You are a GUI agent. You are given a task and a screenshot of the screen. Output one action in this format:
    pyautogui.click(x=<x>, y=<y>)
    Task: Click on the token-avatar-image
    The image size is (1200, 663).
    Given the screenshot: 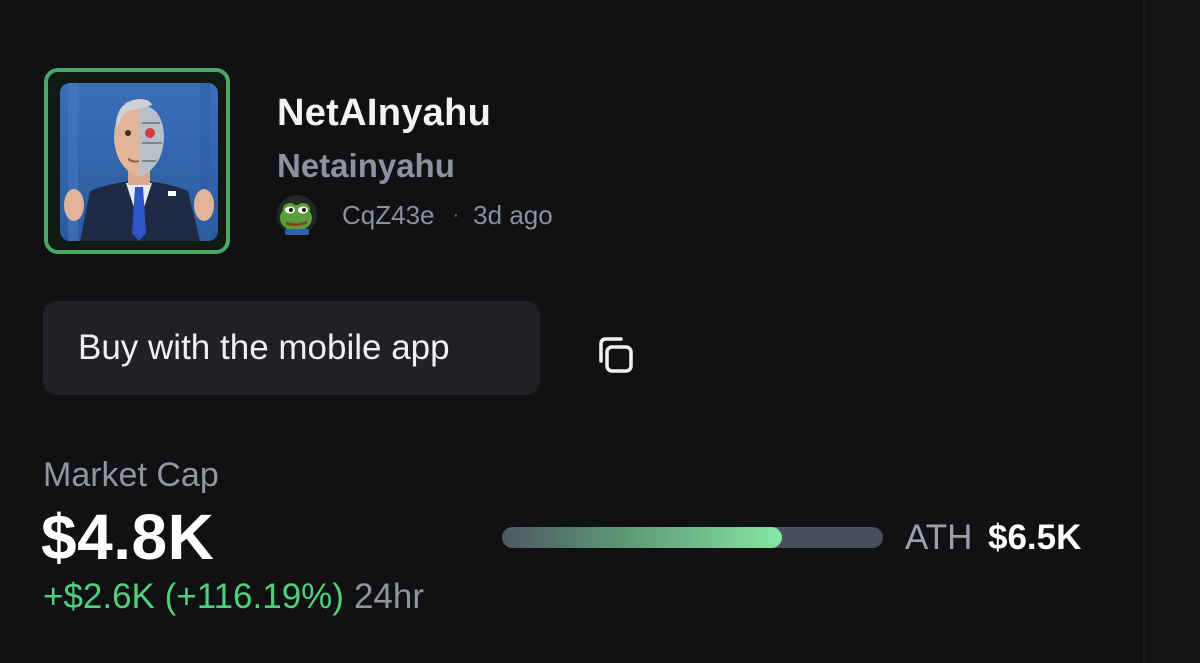 What is the action you would take?
    pyautogui.click(x=139, y=162)
    